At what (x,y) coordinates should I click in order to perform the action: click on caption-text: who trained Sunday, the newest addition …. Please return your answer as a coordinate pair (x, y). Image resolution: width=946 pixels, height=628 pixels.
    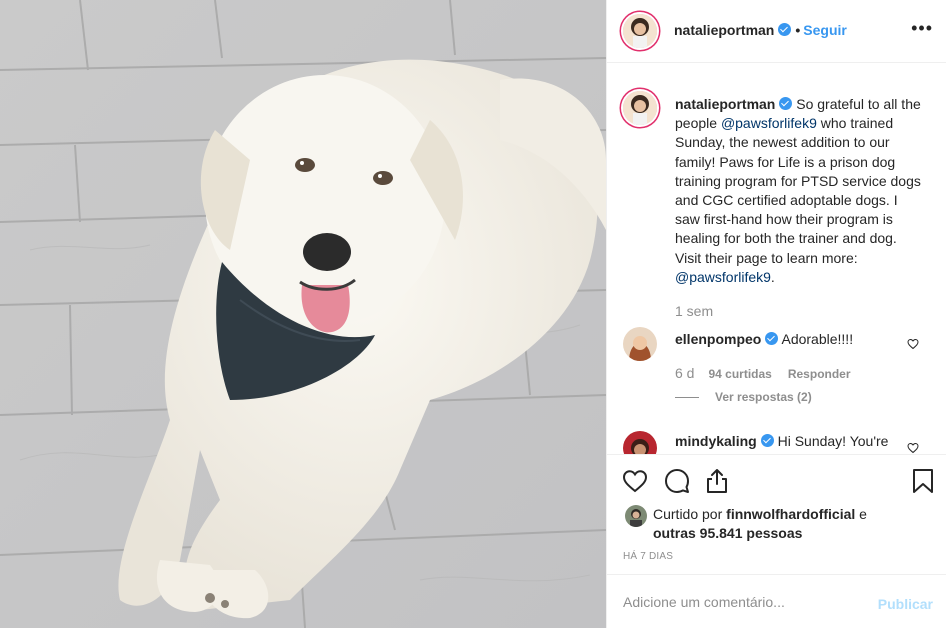
    Looking at the image, I should click on (798, 190).